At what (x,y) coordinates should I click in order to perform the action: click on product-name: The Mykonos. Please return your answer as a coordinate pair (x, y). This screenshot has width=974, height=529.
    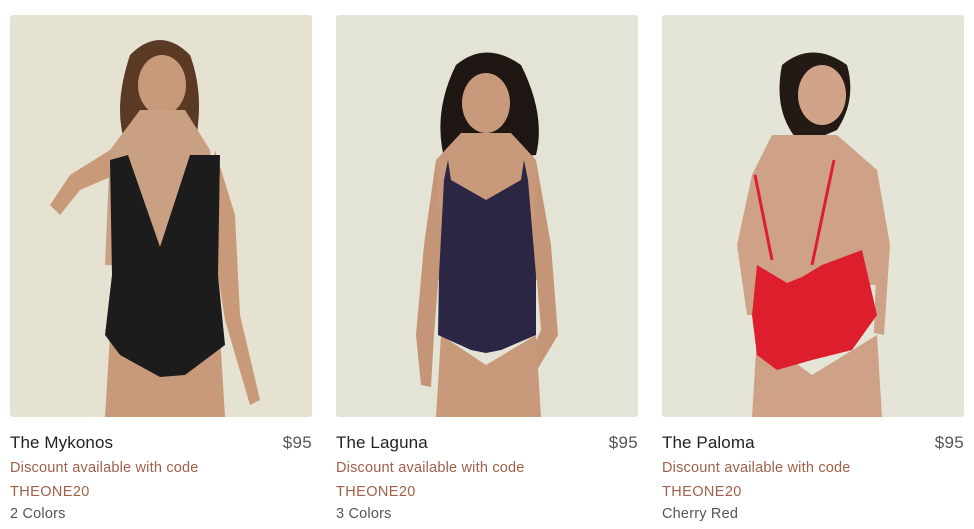
    Looking at the image, I should click on (61, 443).